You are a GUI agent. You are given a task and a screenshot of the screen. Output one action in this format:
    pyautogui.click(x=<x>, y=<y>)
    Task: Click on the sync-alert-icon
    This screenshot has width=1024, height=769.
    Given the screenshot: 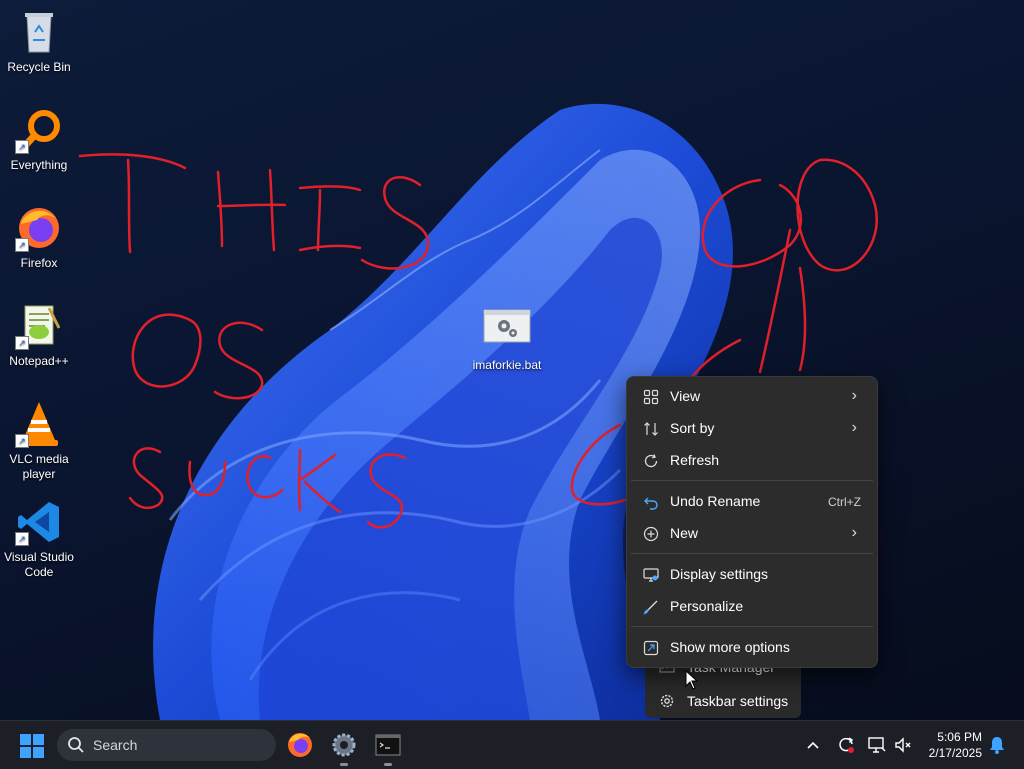 What is the action you would take?
    pyautogui.click(x=846, y=745)
    